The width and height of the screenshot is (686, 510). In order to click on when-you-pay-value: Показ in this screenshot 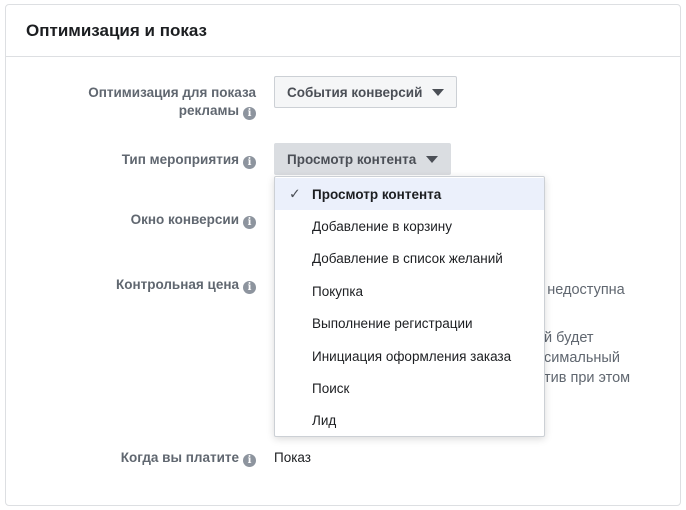, I will do `click(292, 457)`.